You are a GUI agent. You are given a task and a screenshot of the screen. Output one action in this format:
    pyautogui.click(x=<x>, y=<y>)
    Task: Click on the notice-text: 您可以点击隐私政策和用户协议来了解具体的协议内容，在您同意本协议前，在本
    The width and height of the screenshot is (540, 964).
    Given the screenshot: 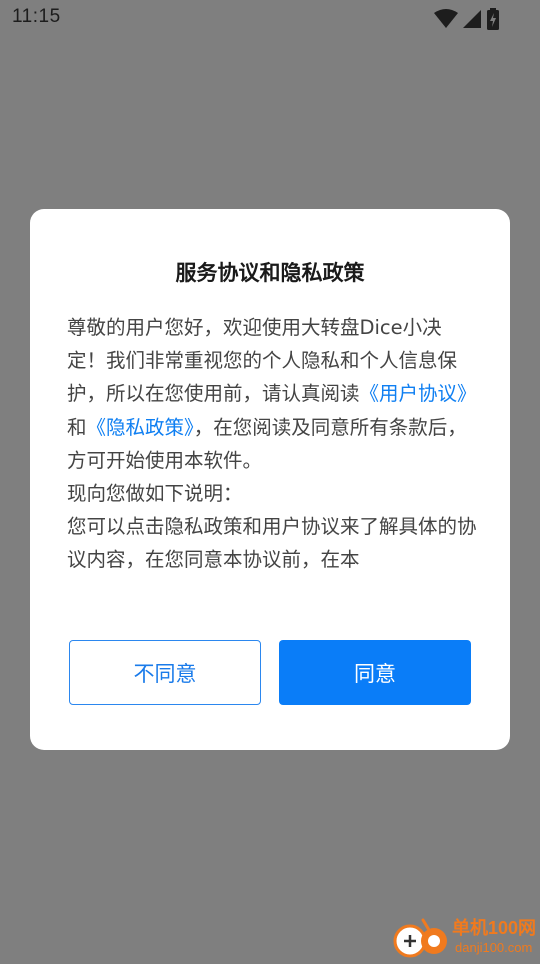 What is the action you would take?
    pyautogui.click(x=272, y=543)
    